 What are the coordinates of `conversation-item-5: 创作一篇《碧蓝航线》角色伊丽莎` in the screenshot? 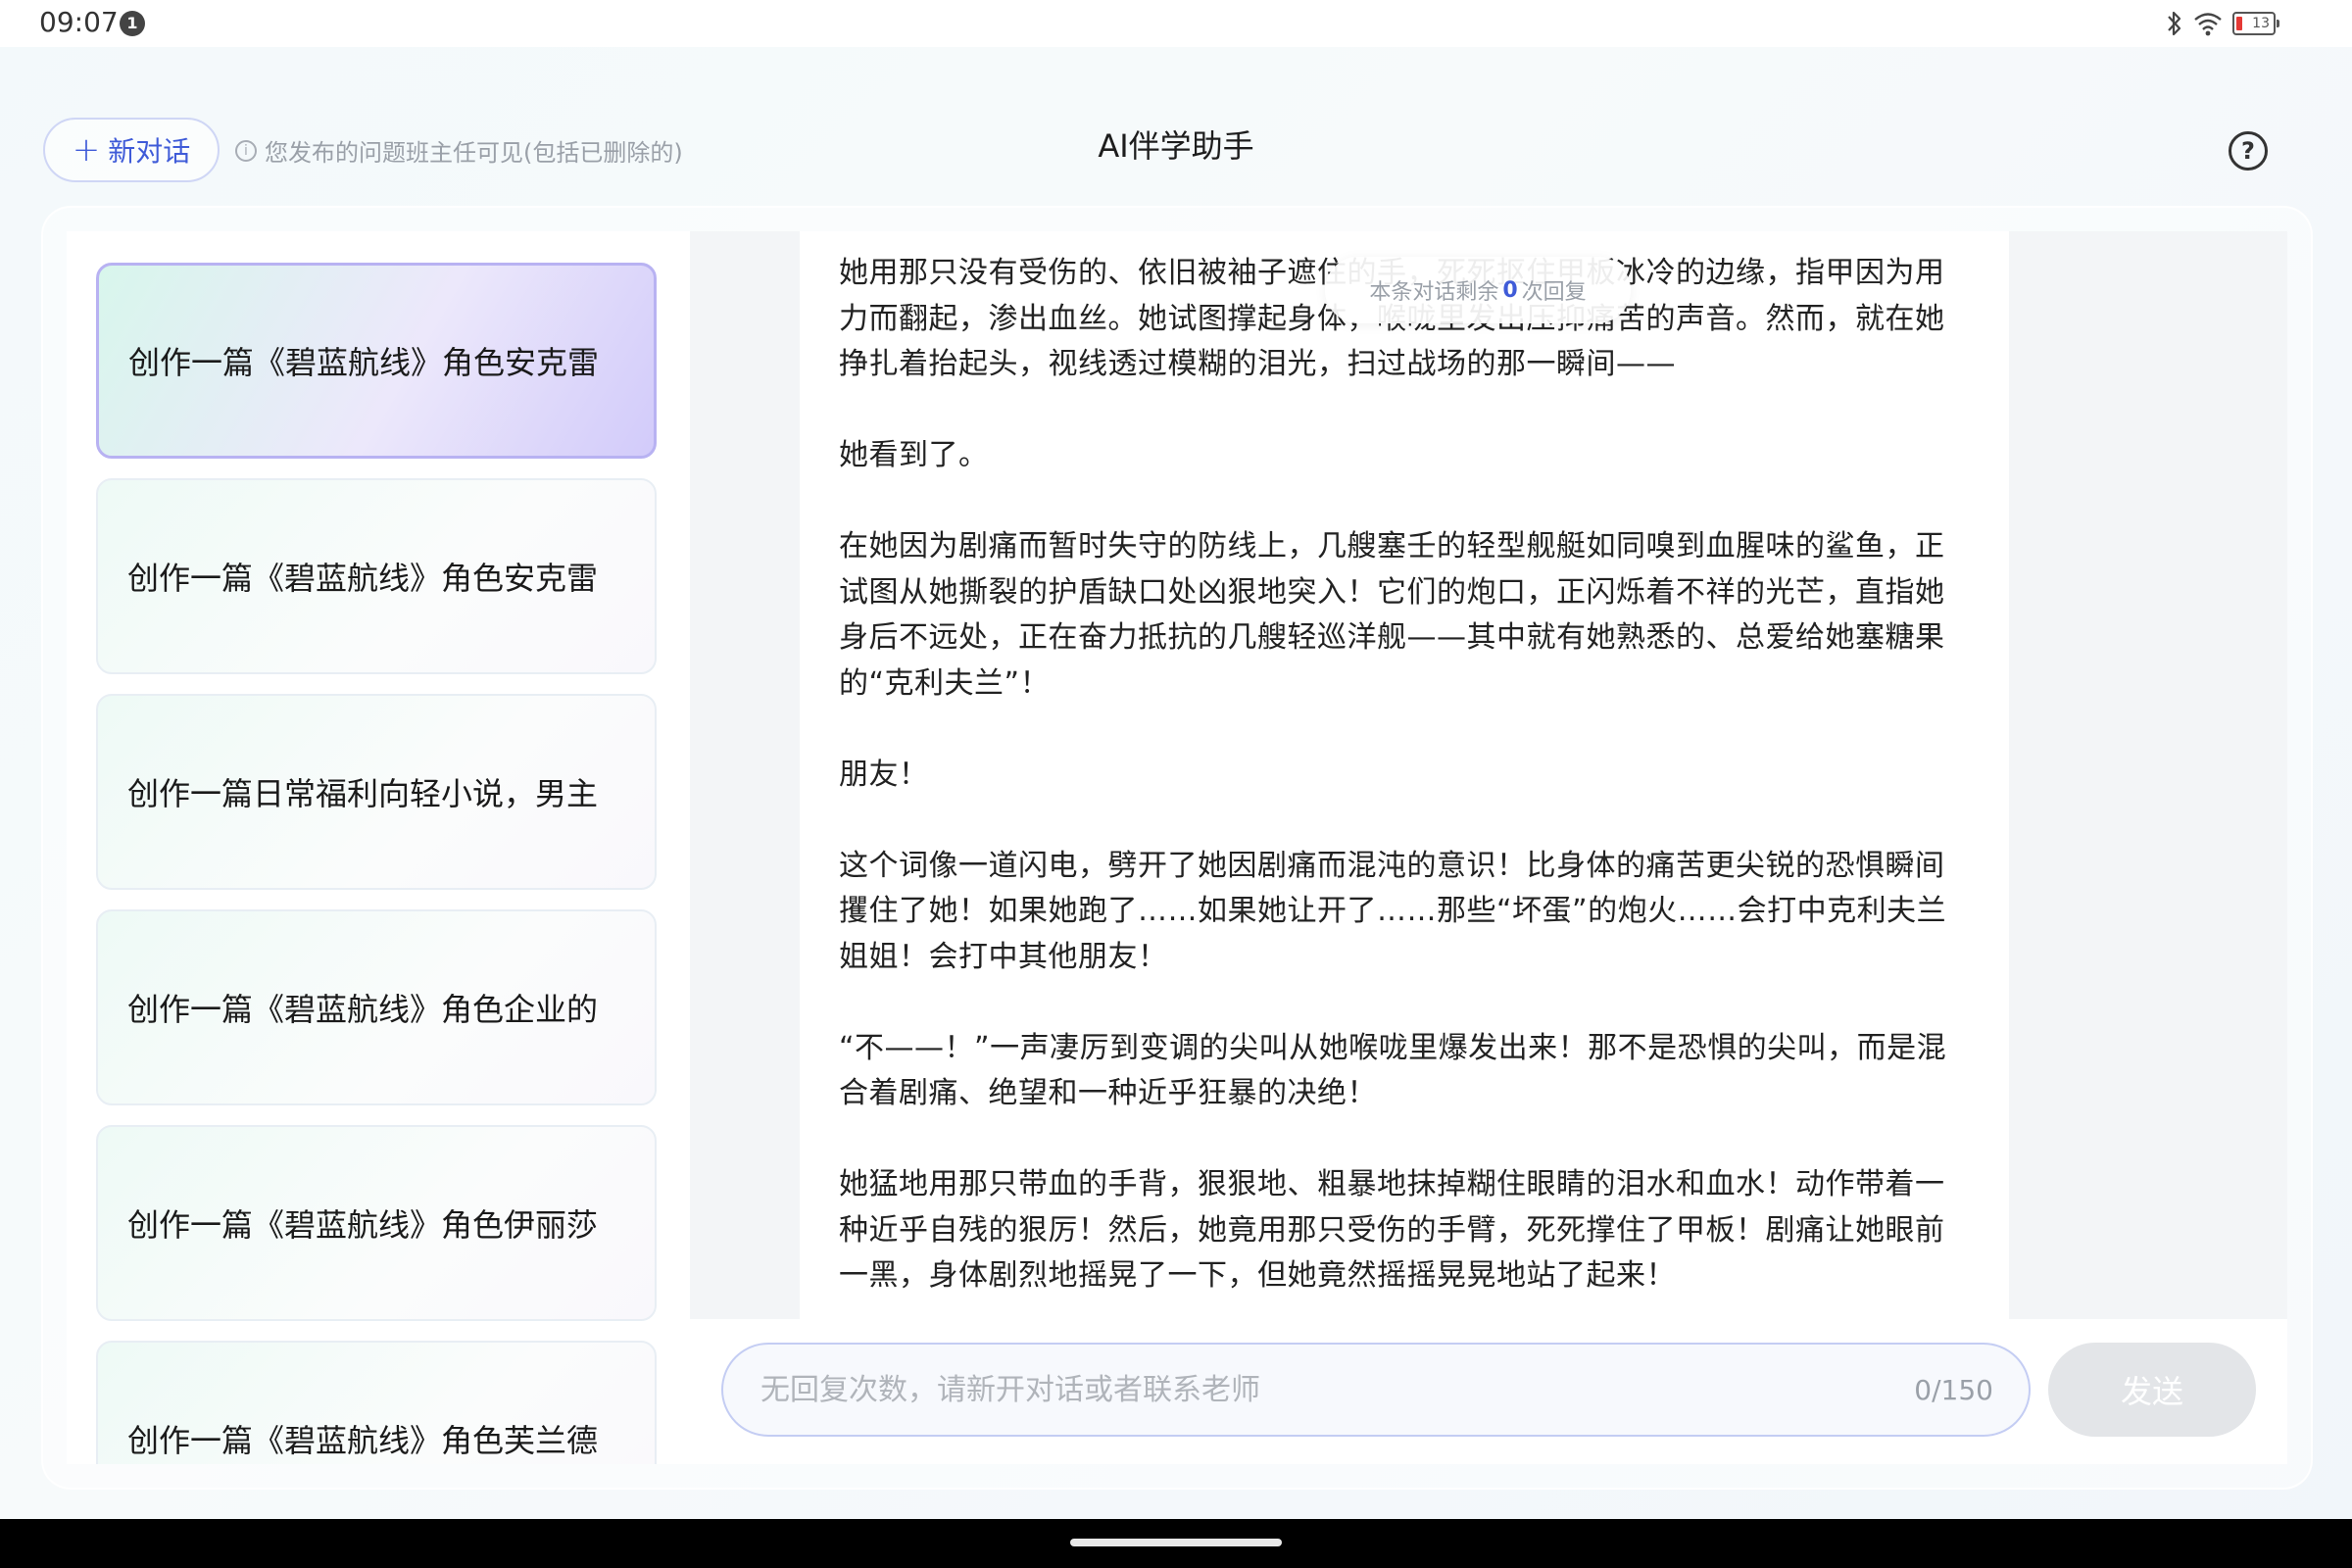 It's located at (376, 1223).